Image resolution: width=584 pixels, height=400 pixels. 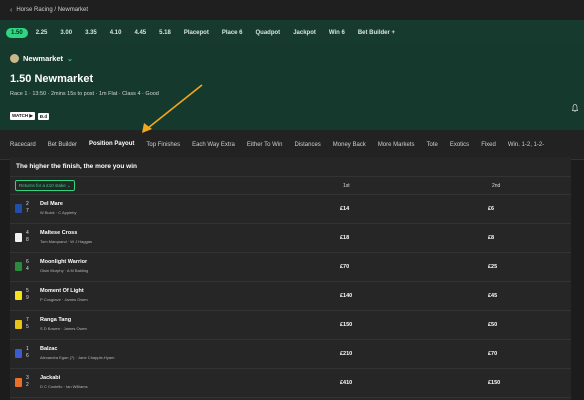 I want to click on jockey-trainer: P Cosgrave · James Owen, so click(x=64, y=299).